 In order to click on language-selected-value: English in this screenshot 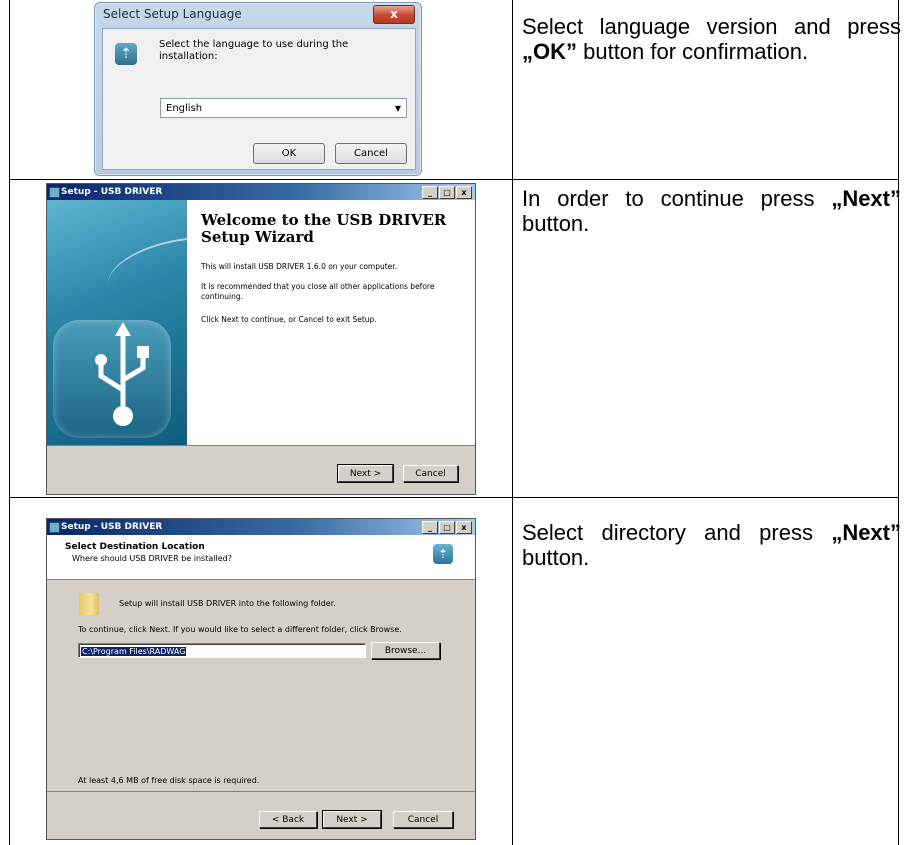, I will do `click(184, 108)`.